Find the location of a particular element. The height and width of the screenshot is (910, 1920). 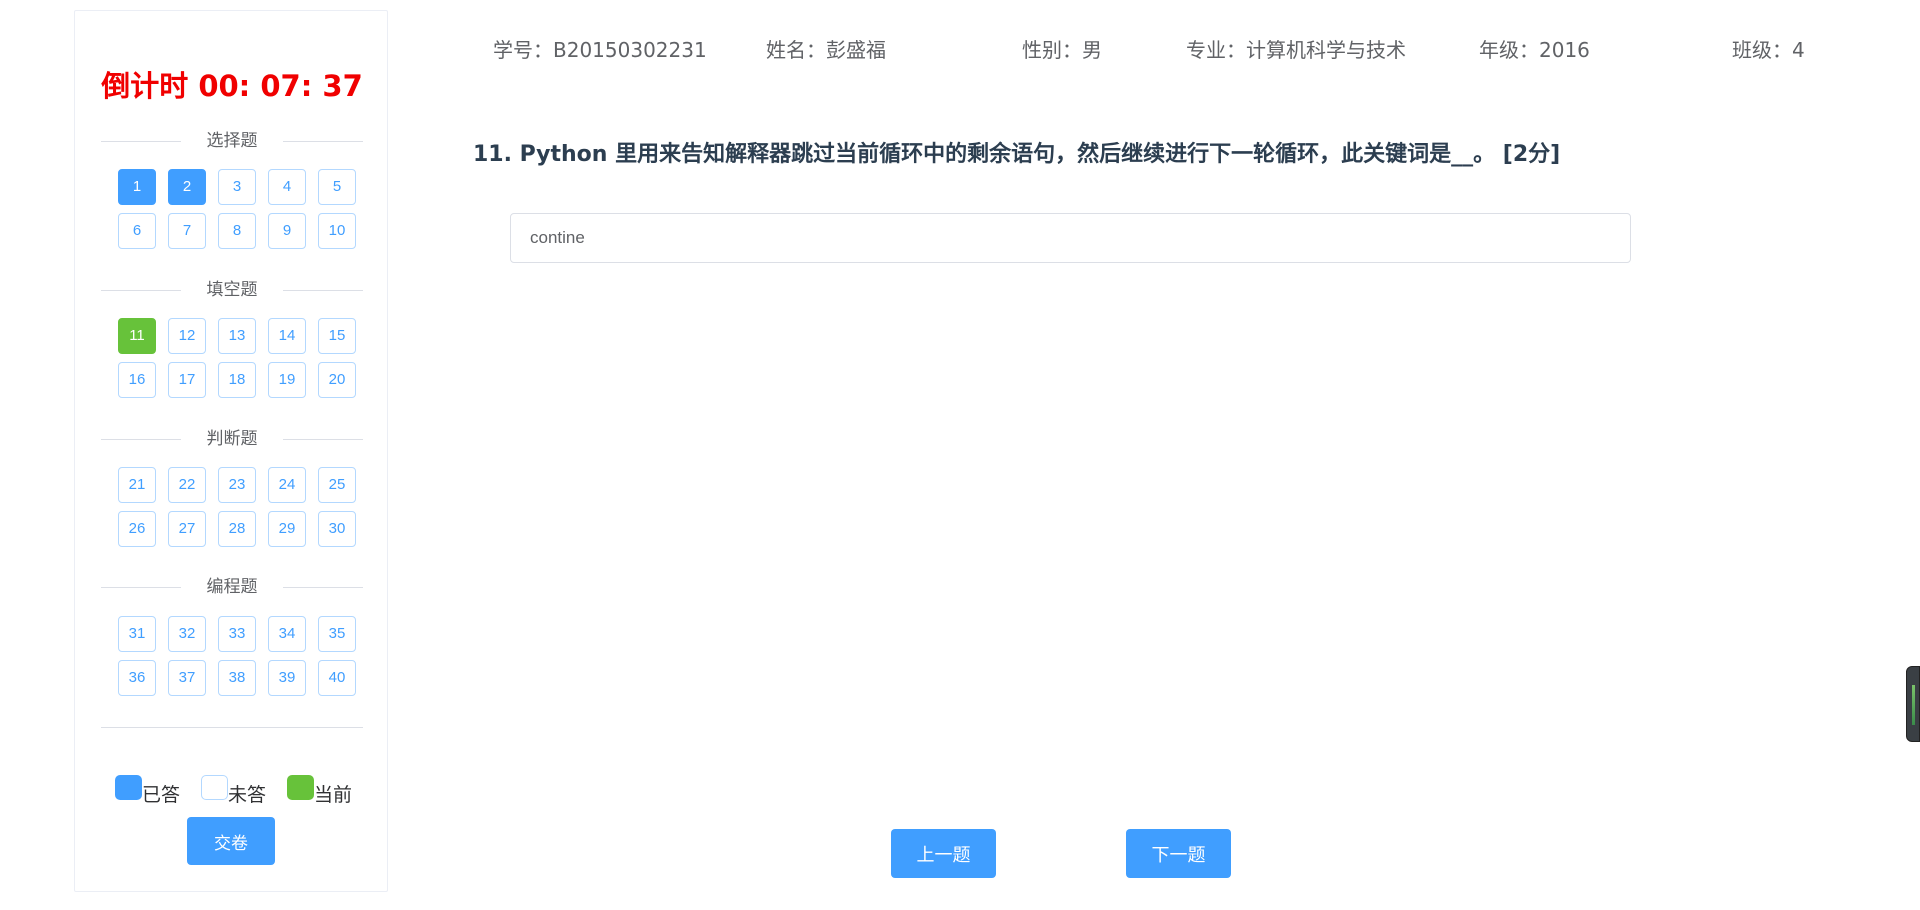

answered-swatch is located at coordinates (128, 787).